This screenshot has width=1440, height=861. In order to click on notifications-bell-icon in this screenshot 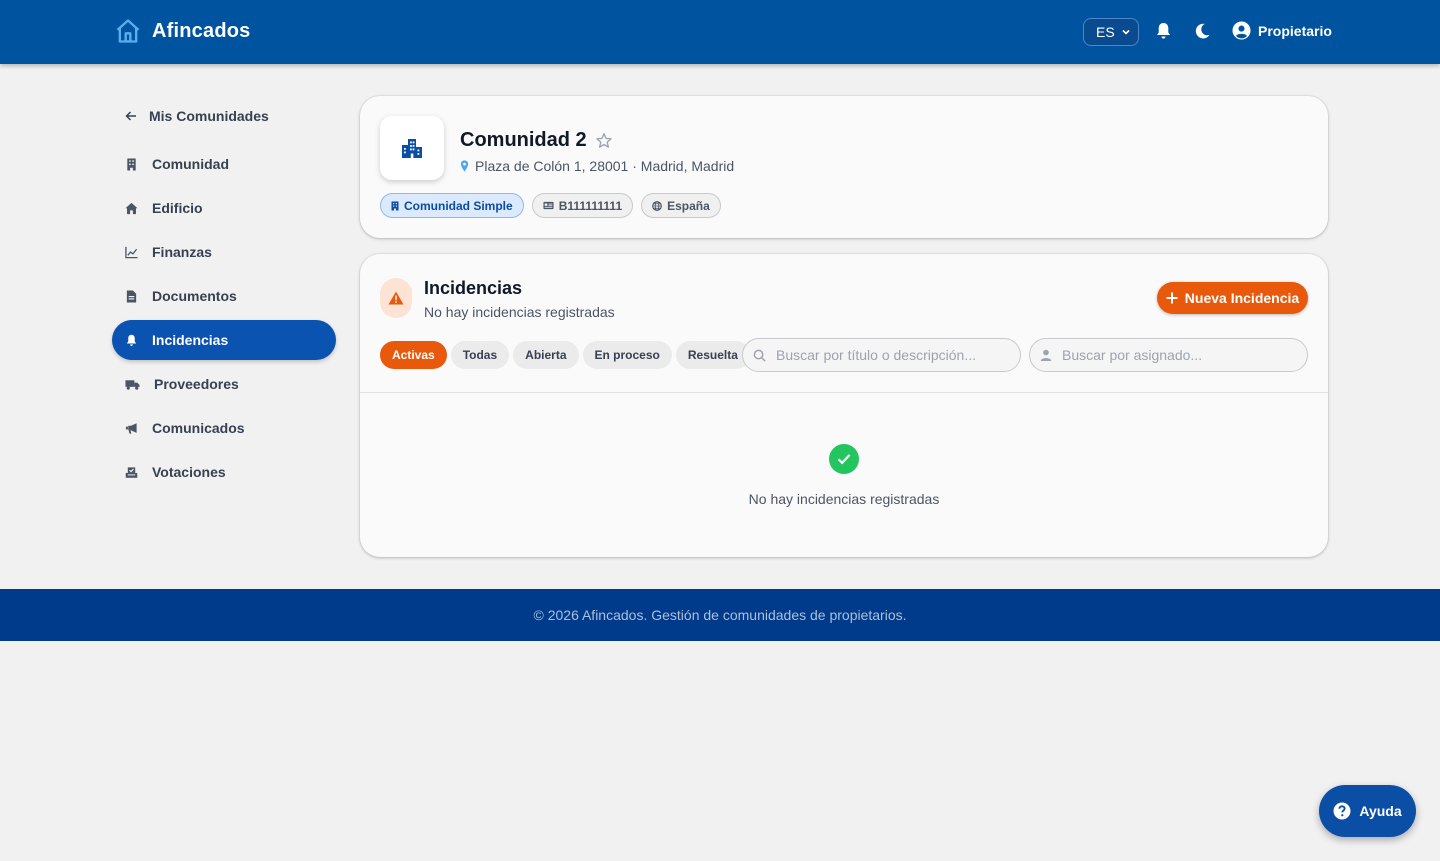, I will do `click(1163, 31)`.